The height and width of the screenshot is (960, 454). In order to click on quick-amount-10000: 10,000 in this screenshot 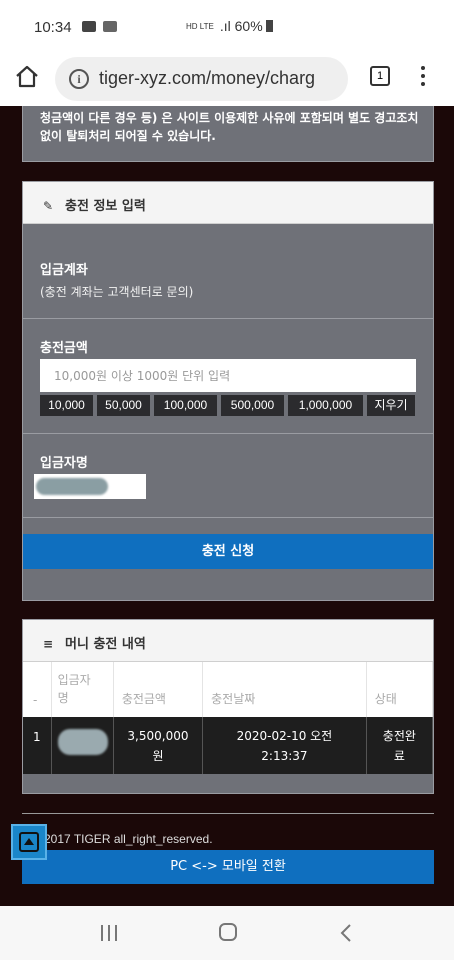, I will do `click(66, 405)`.